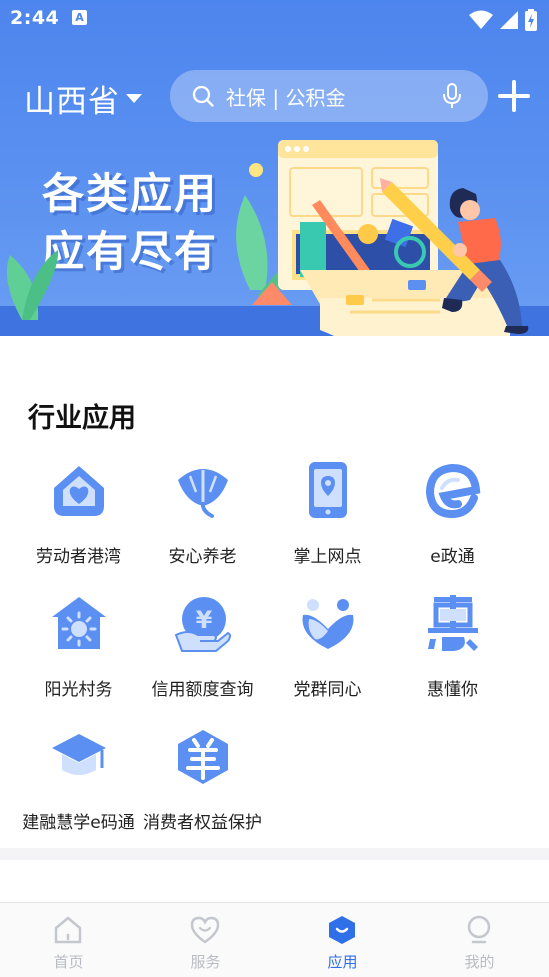 Image resolution: width=549 pixels, height=977 pixels. Describe the element at coordinates (509, 20) in the screenshot. I see `signal-icon` at that location.